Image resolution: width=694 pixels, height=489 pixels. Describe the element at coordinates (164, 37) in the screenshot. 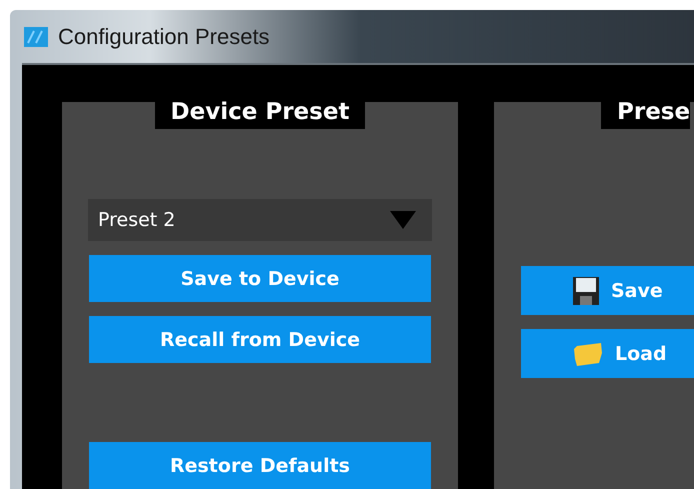

I see `window-title: Configuration Presets` at that location.